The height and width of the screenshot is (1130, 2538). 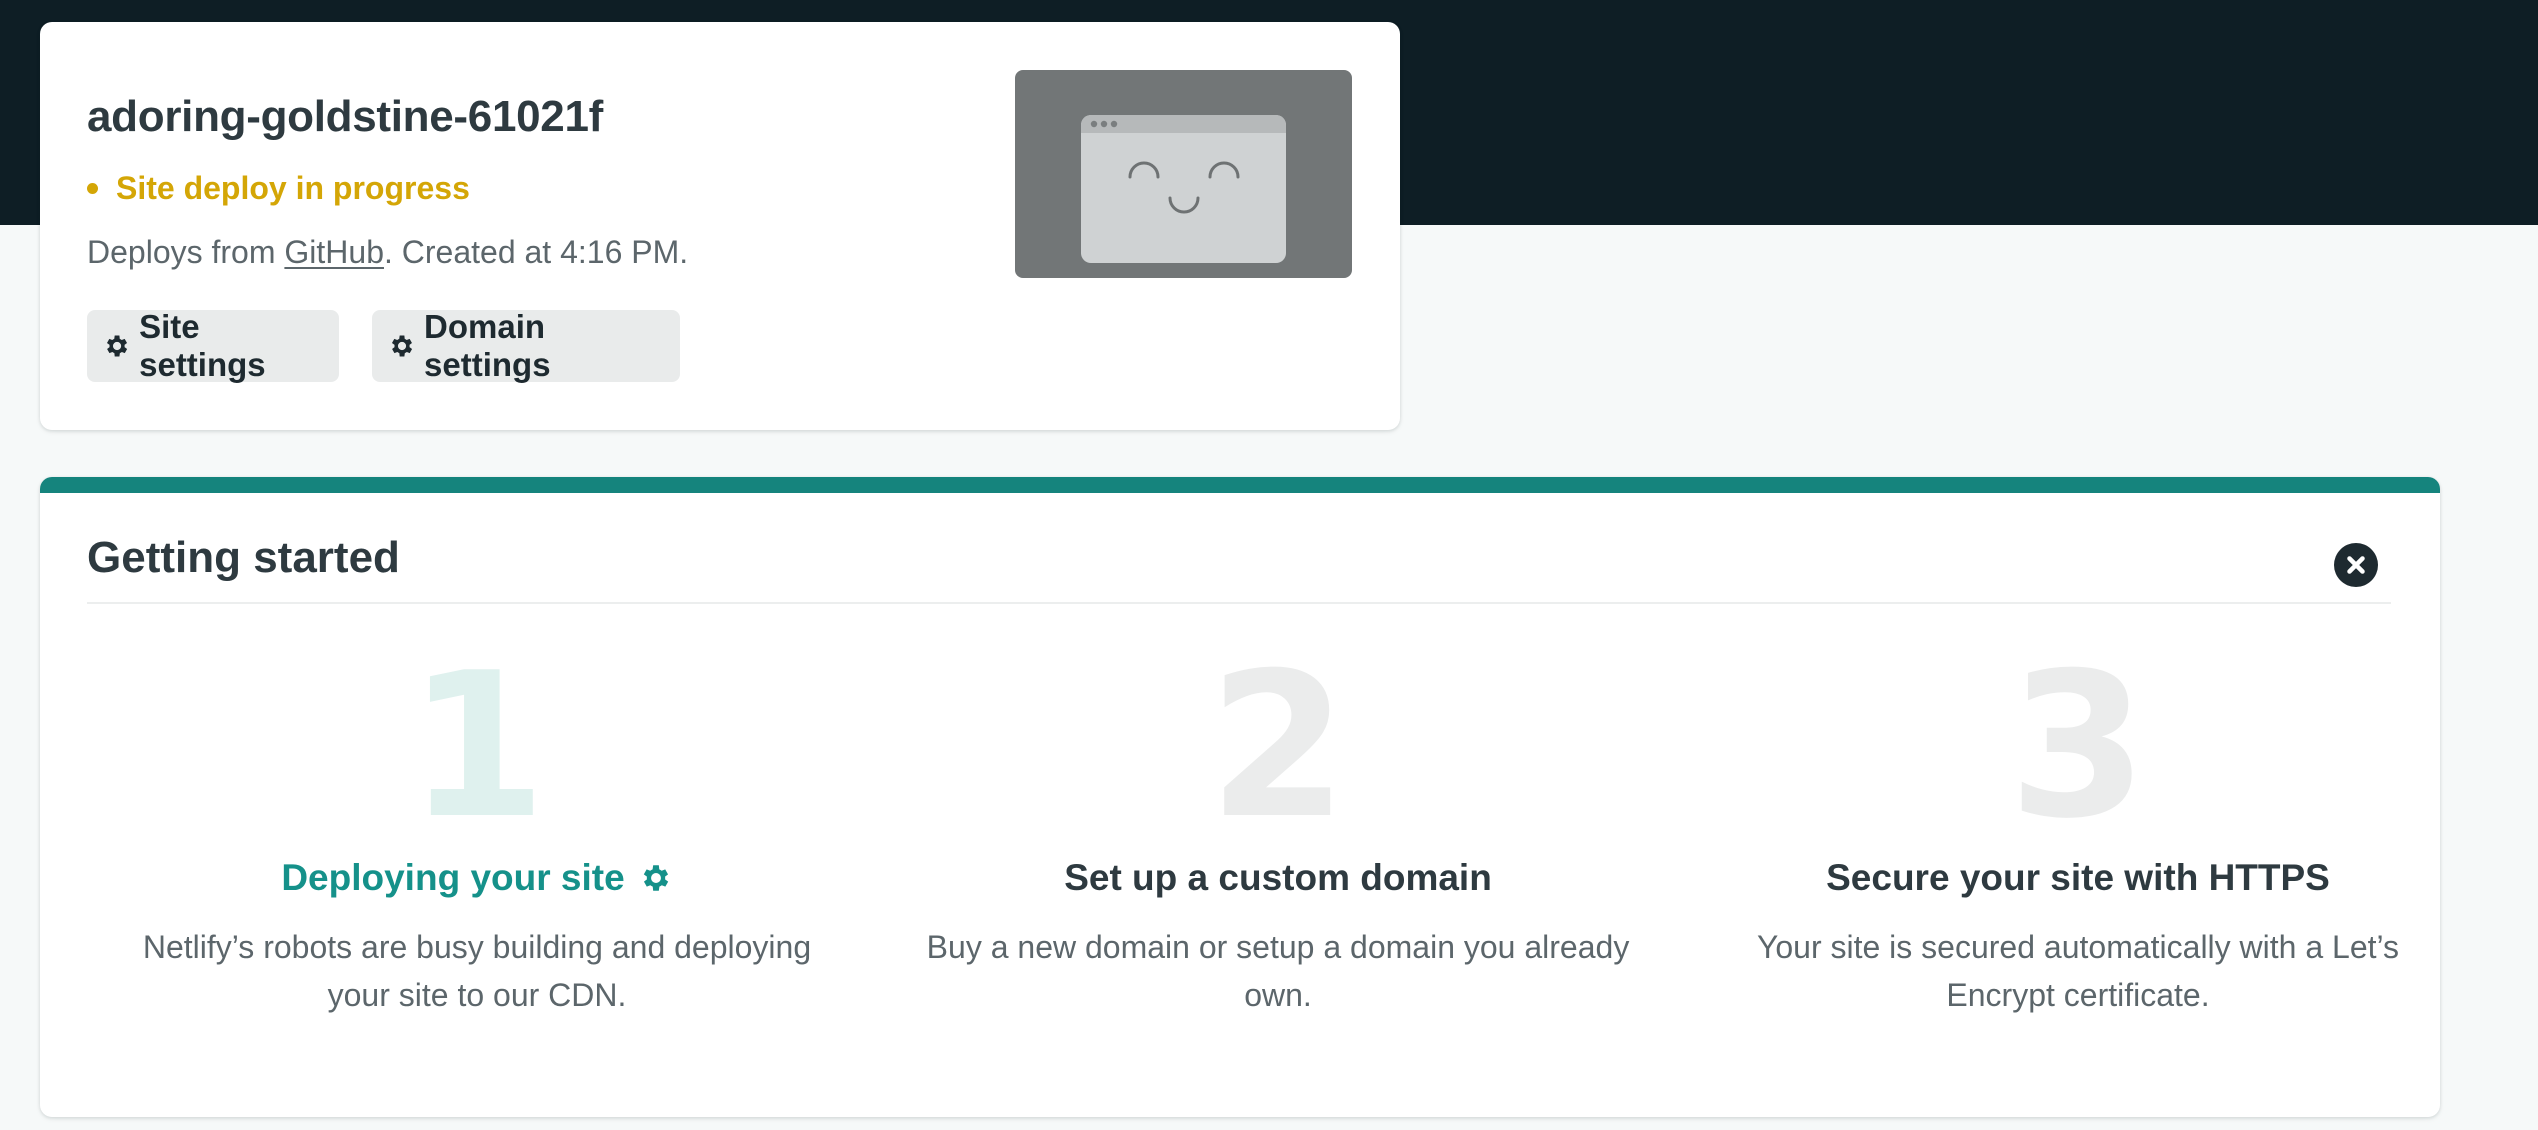 What do you see at coordinates (536, 252) in the screenshot?
I see `deploy-info-suffix: . Created at 4:16 PM.` at bounding box center [536, 252].